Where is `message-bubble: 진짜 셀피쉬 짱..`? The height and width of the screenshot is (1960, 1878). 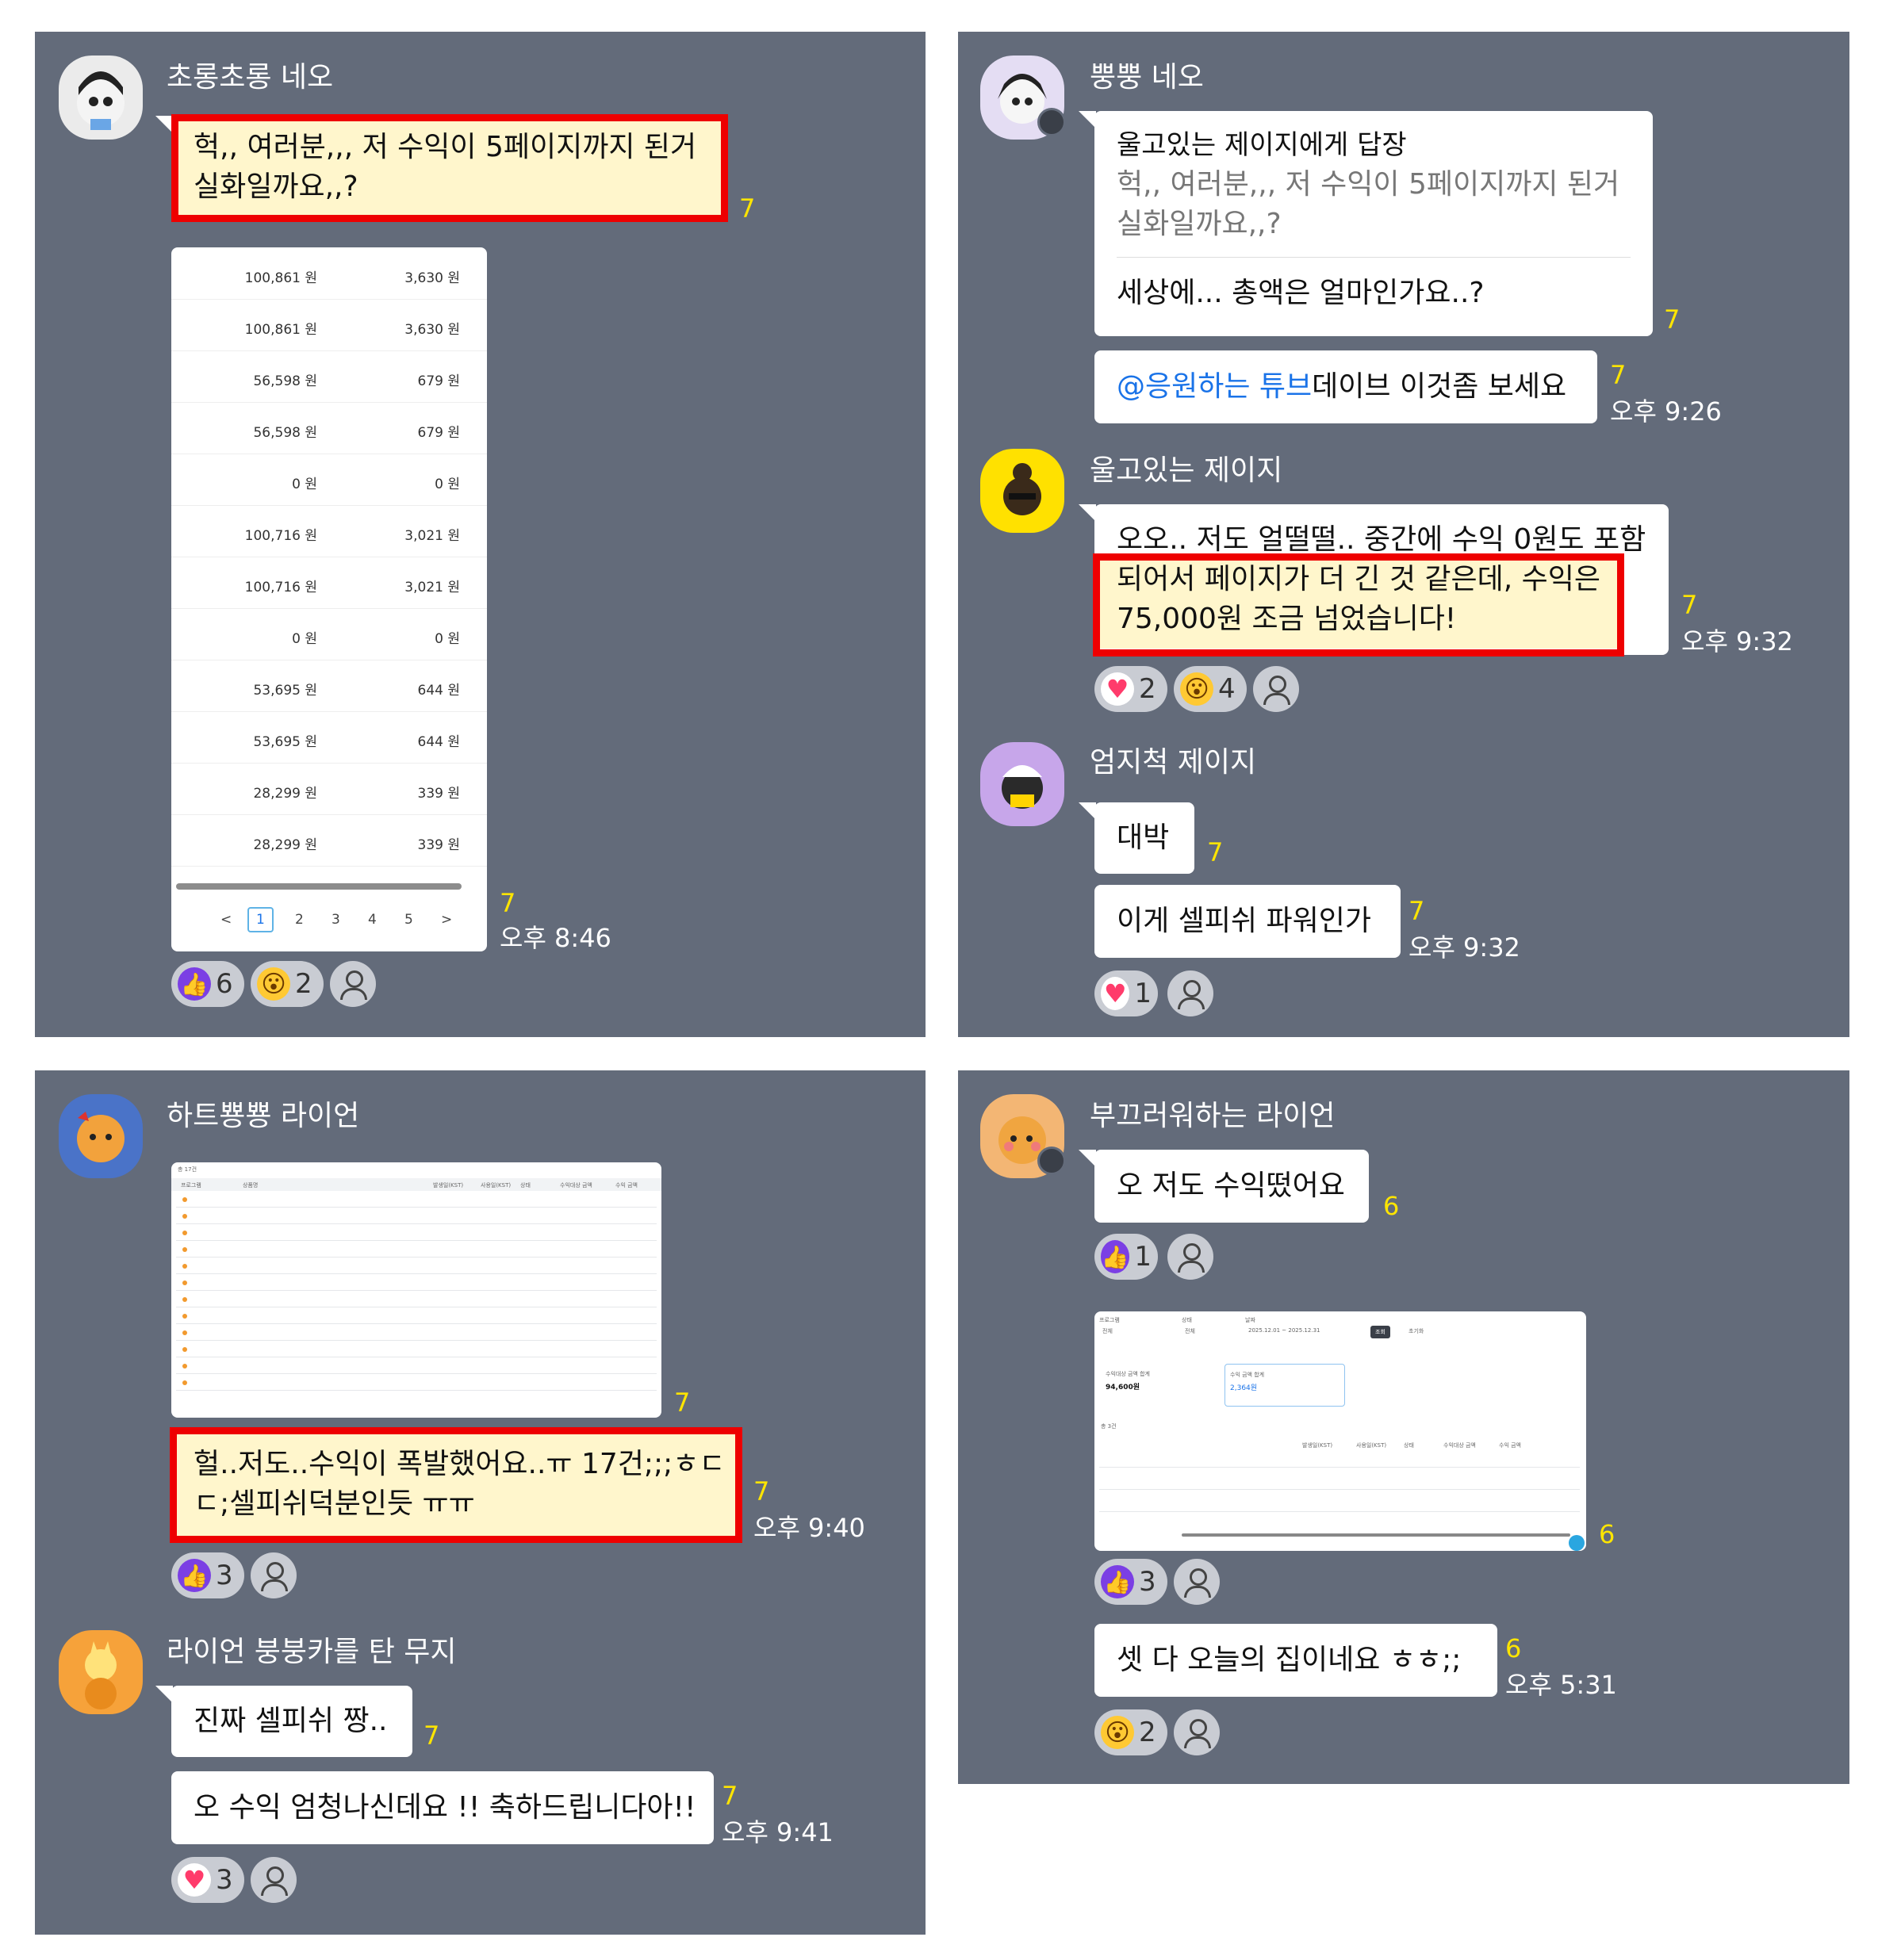
message-bubble: 진짜 셀피쉬 짱.. is located at coordinates (283, 1721).